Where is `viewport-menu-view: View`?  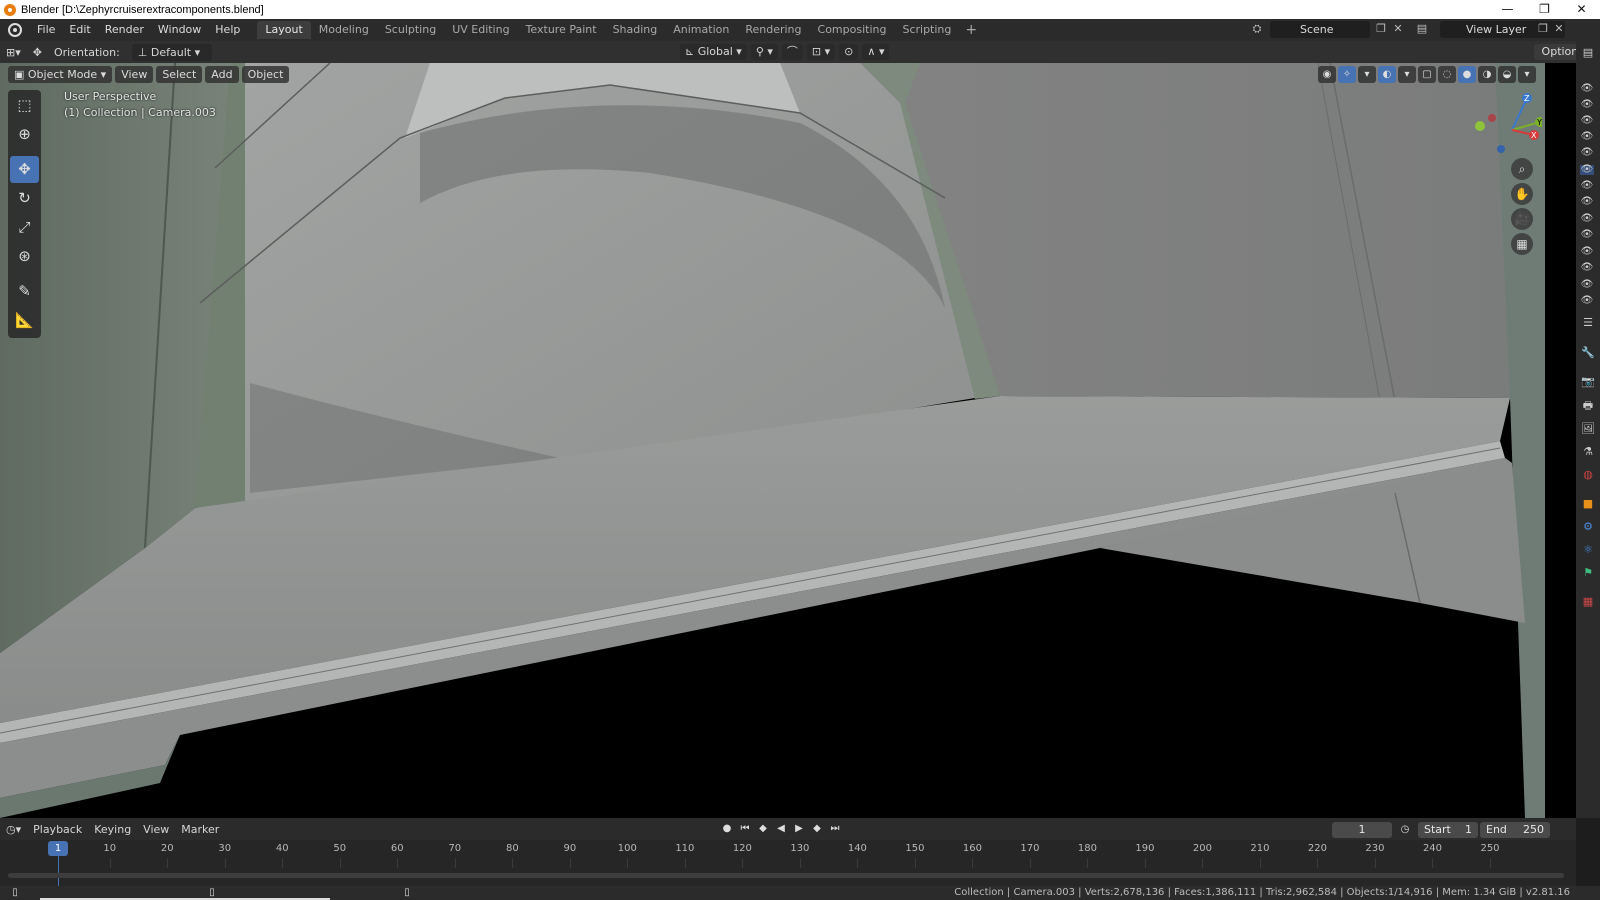 viewport-menu-view: View is located at coordinates (134, 74).